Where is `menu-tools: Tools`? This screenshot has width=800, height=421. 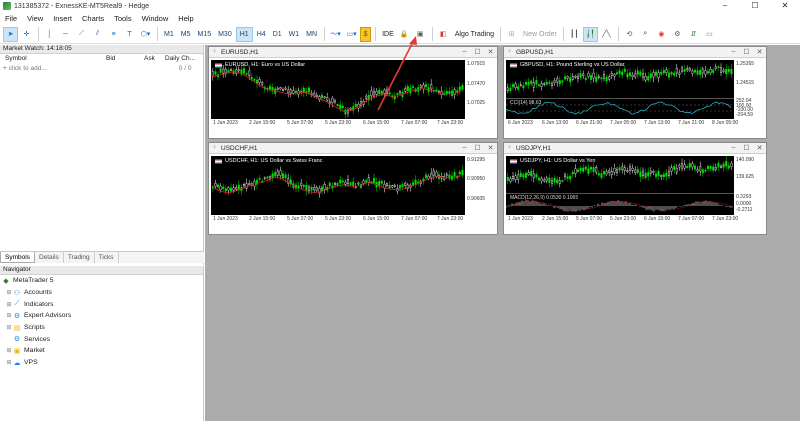 menu-tools: Tools is located at coordinates (123, 18).